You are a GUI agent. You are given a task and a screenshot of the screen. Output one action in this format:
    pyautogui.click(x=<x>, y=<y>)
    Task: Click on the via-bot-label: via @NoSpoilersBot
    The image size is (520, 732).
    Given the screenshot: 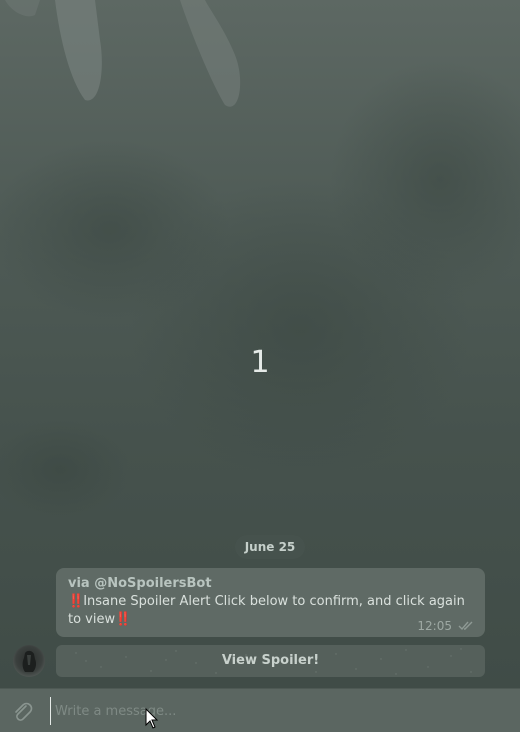 What is the action you would take?
    pyautogui.click(x=270, y=584)
    